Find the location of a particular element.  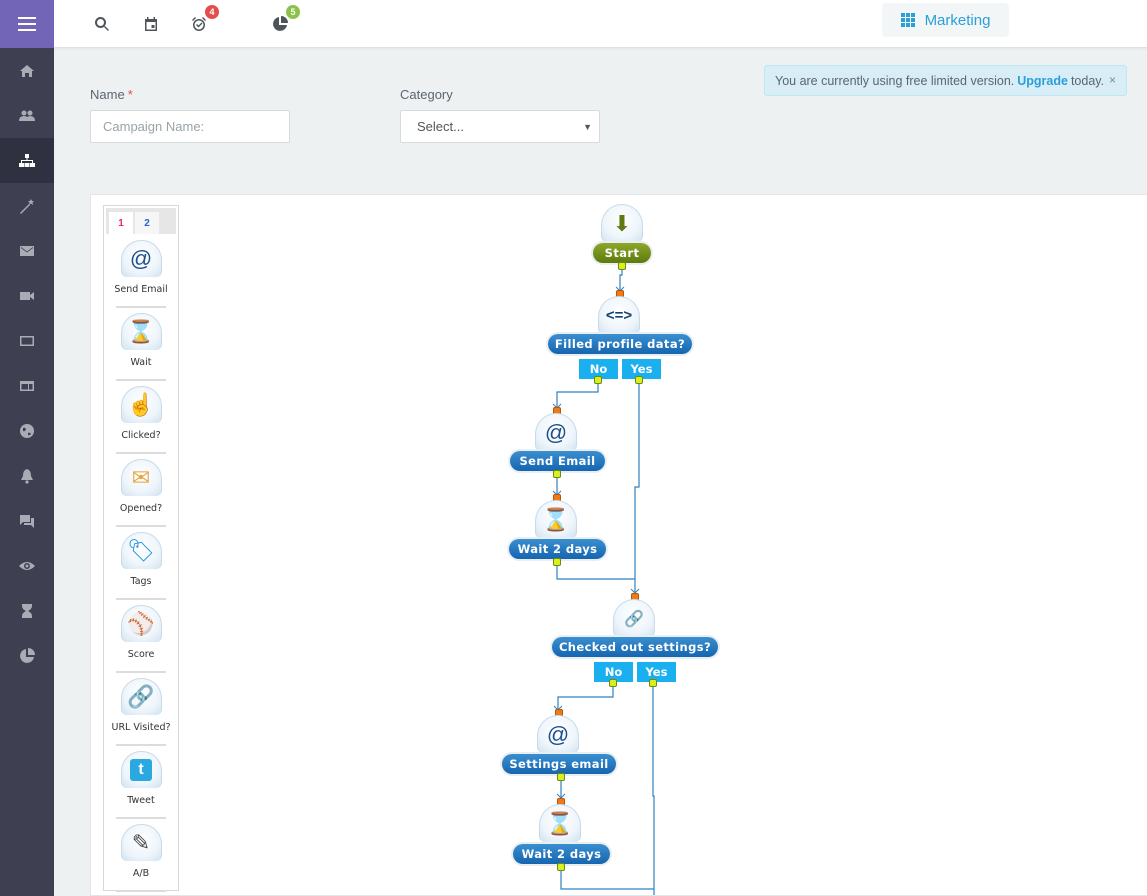

alarm-clock-icon is located at coordinates (199, 24).